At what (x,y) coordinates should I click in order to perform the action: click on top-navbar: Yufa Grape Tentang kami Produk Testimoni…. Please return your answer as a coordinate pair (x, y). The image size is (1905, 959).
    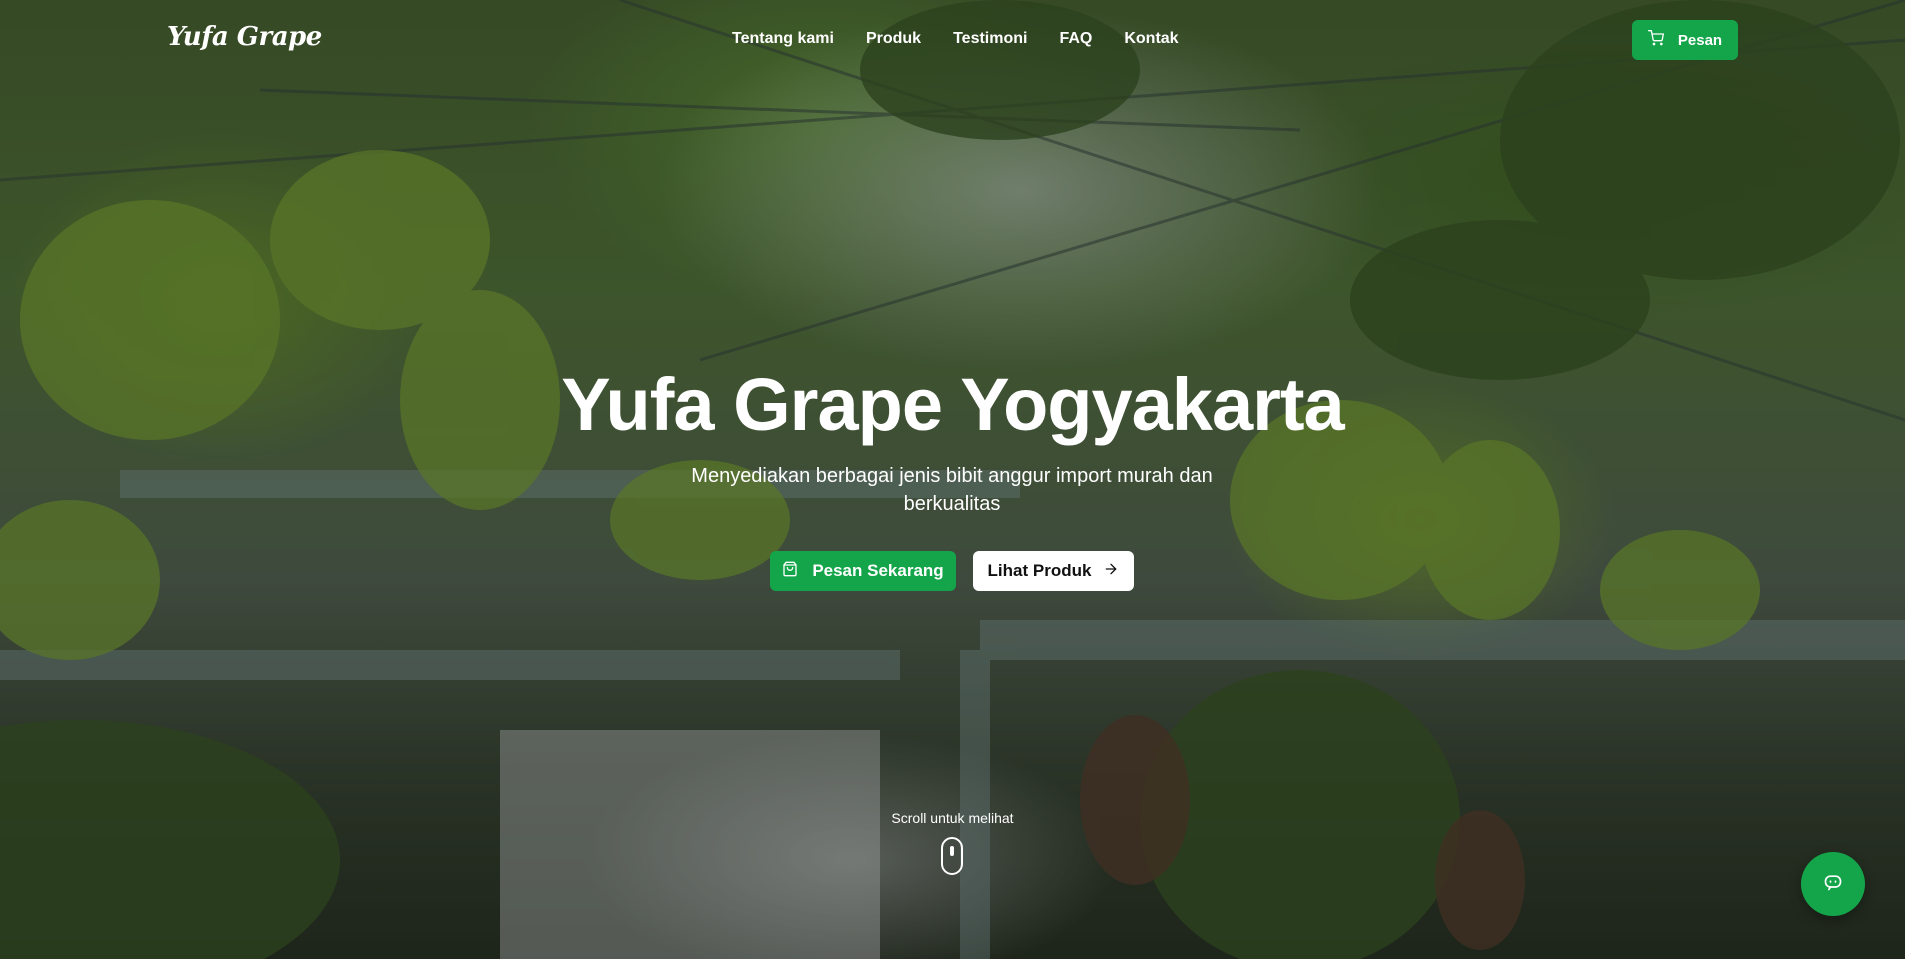
    Looking at the image, I should click on (952, 40).